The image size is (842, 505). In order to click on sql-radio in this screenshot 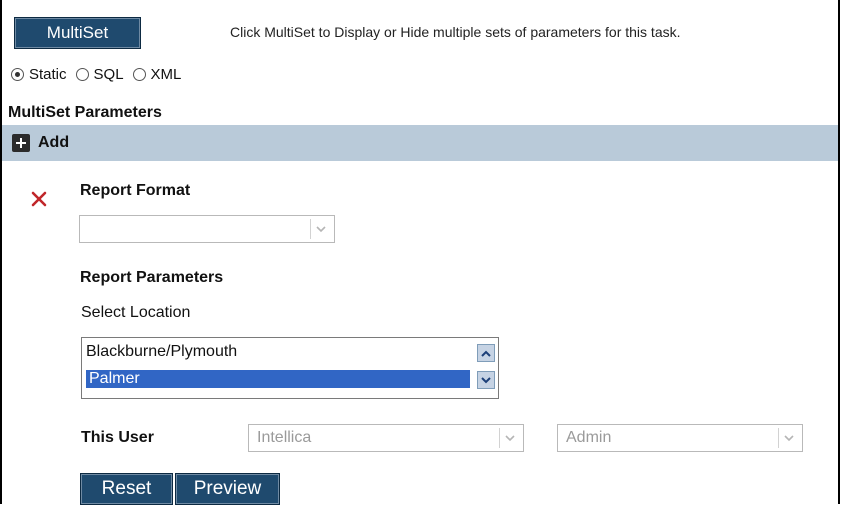, I will do `click(82, 74)`.